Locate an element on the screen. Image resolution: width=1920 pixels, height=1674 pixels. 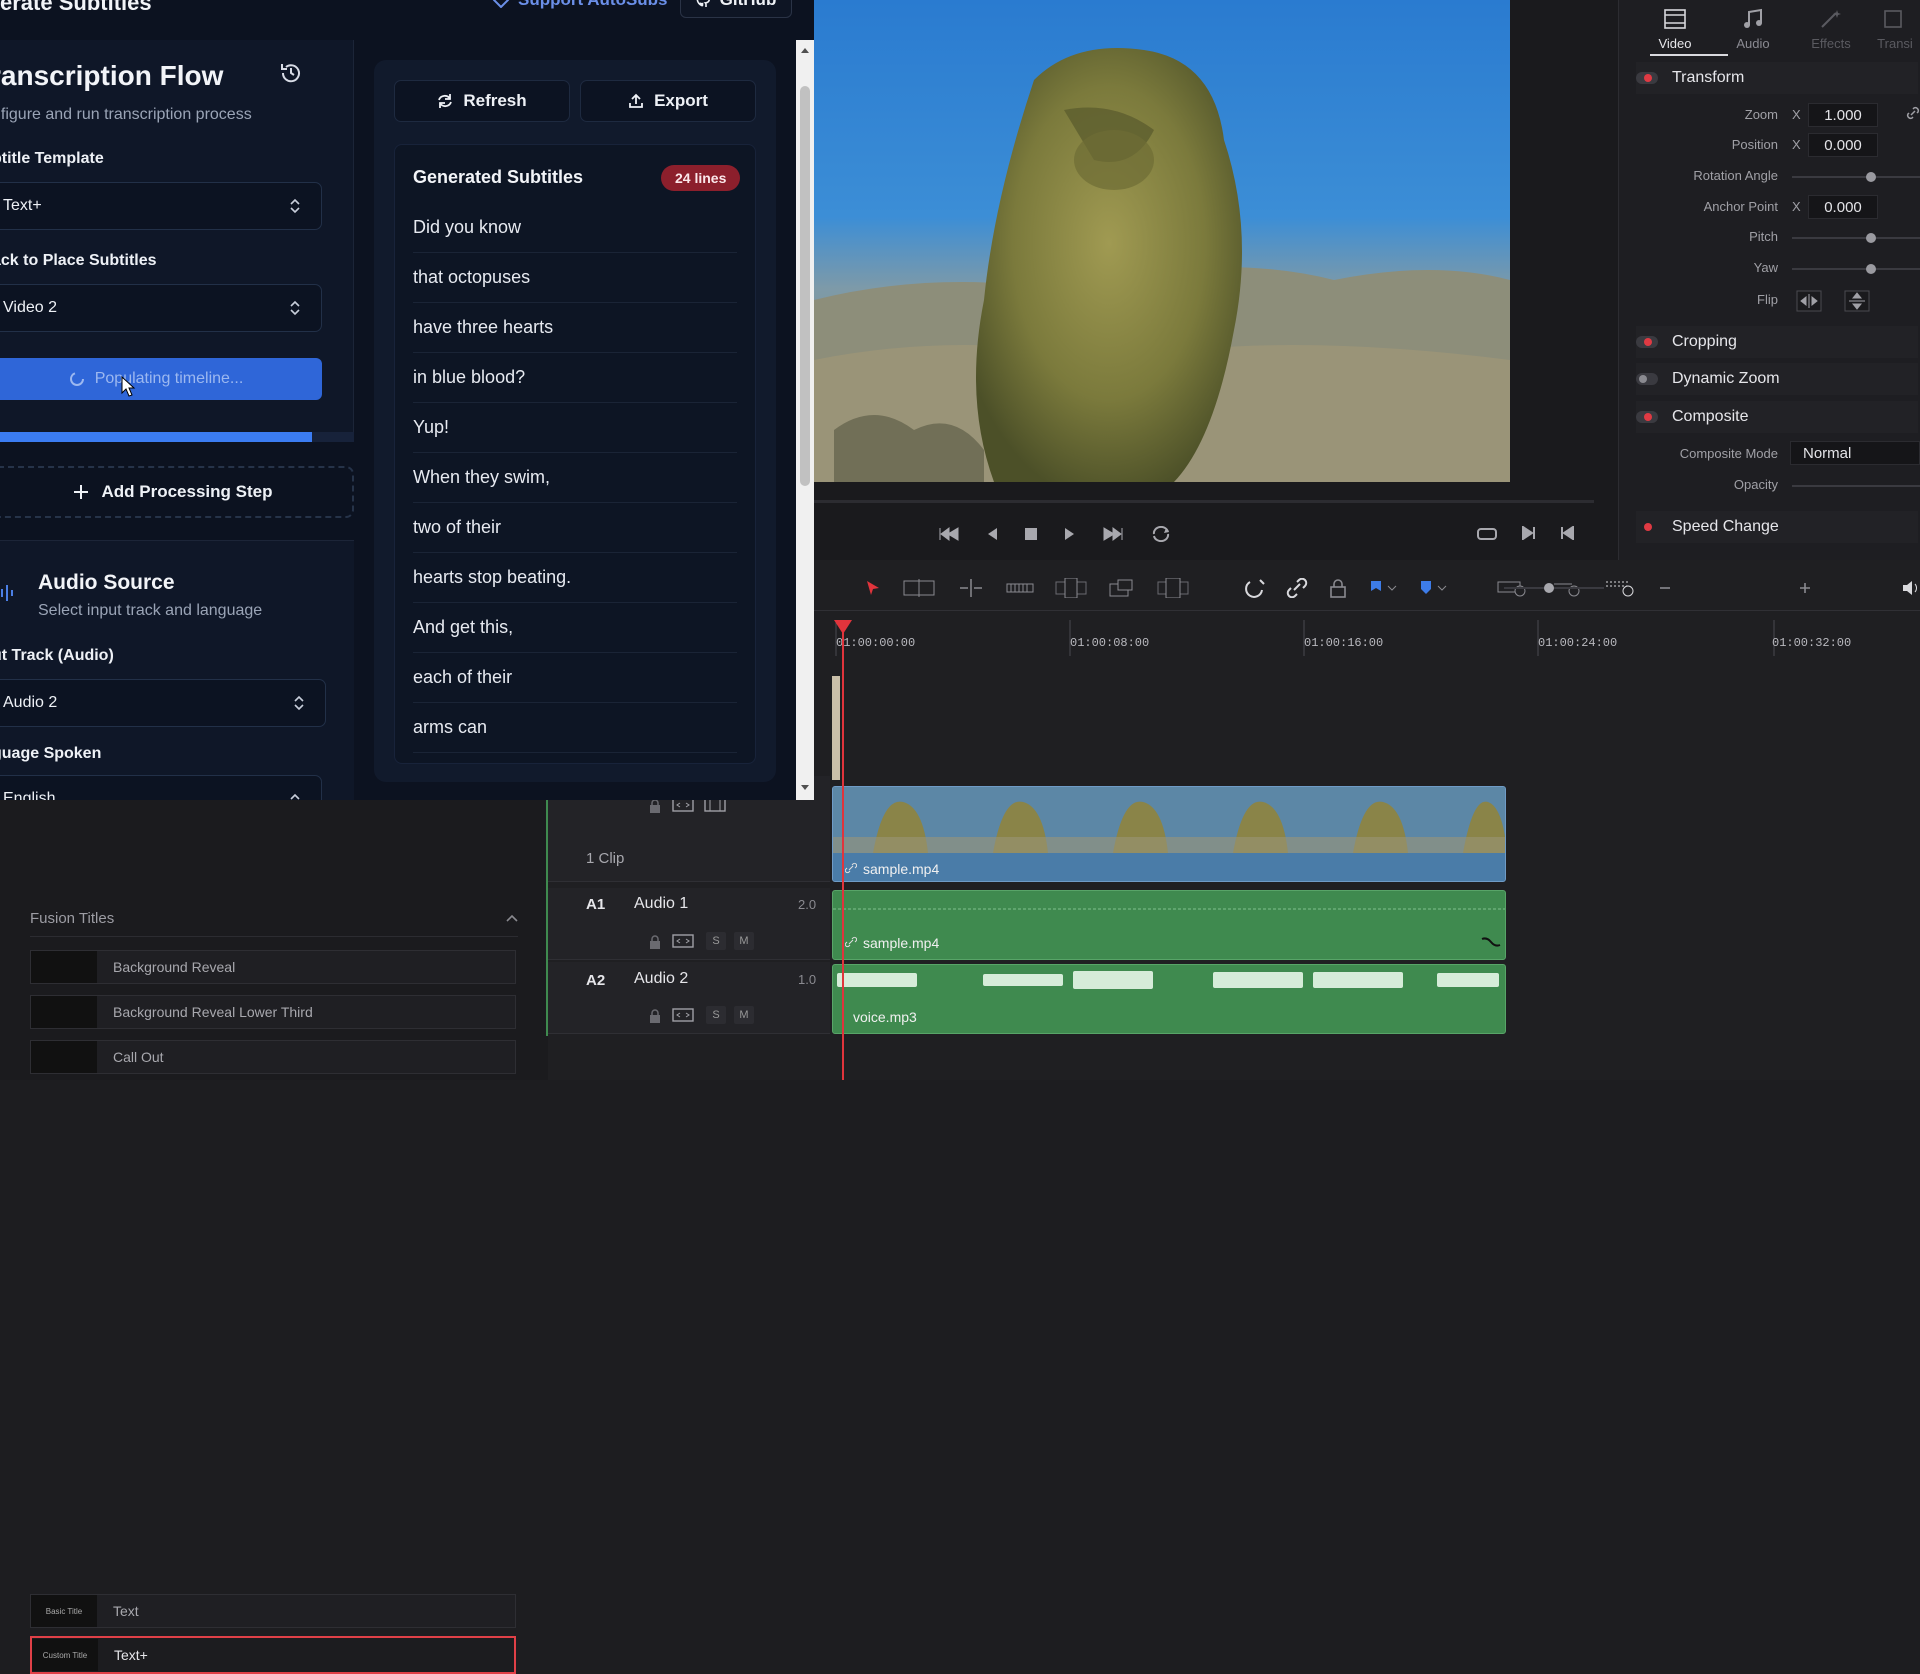
skip-to-start-icon is located at coordinates (949, 534).